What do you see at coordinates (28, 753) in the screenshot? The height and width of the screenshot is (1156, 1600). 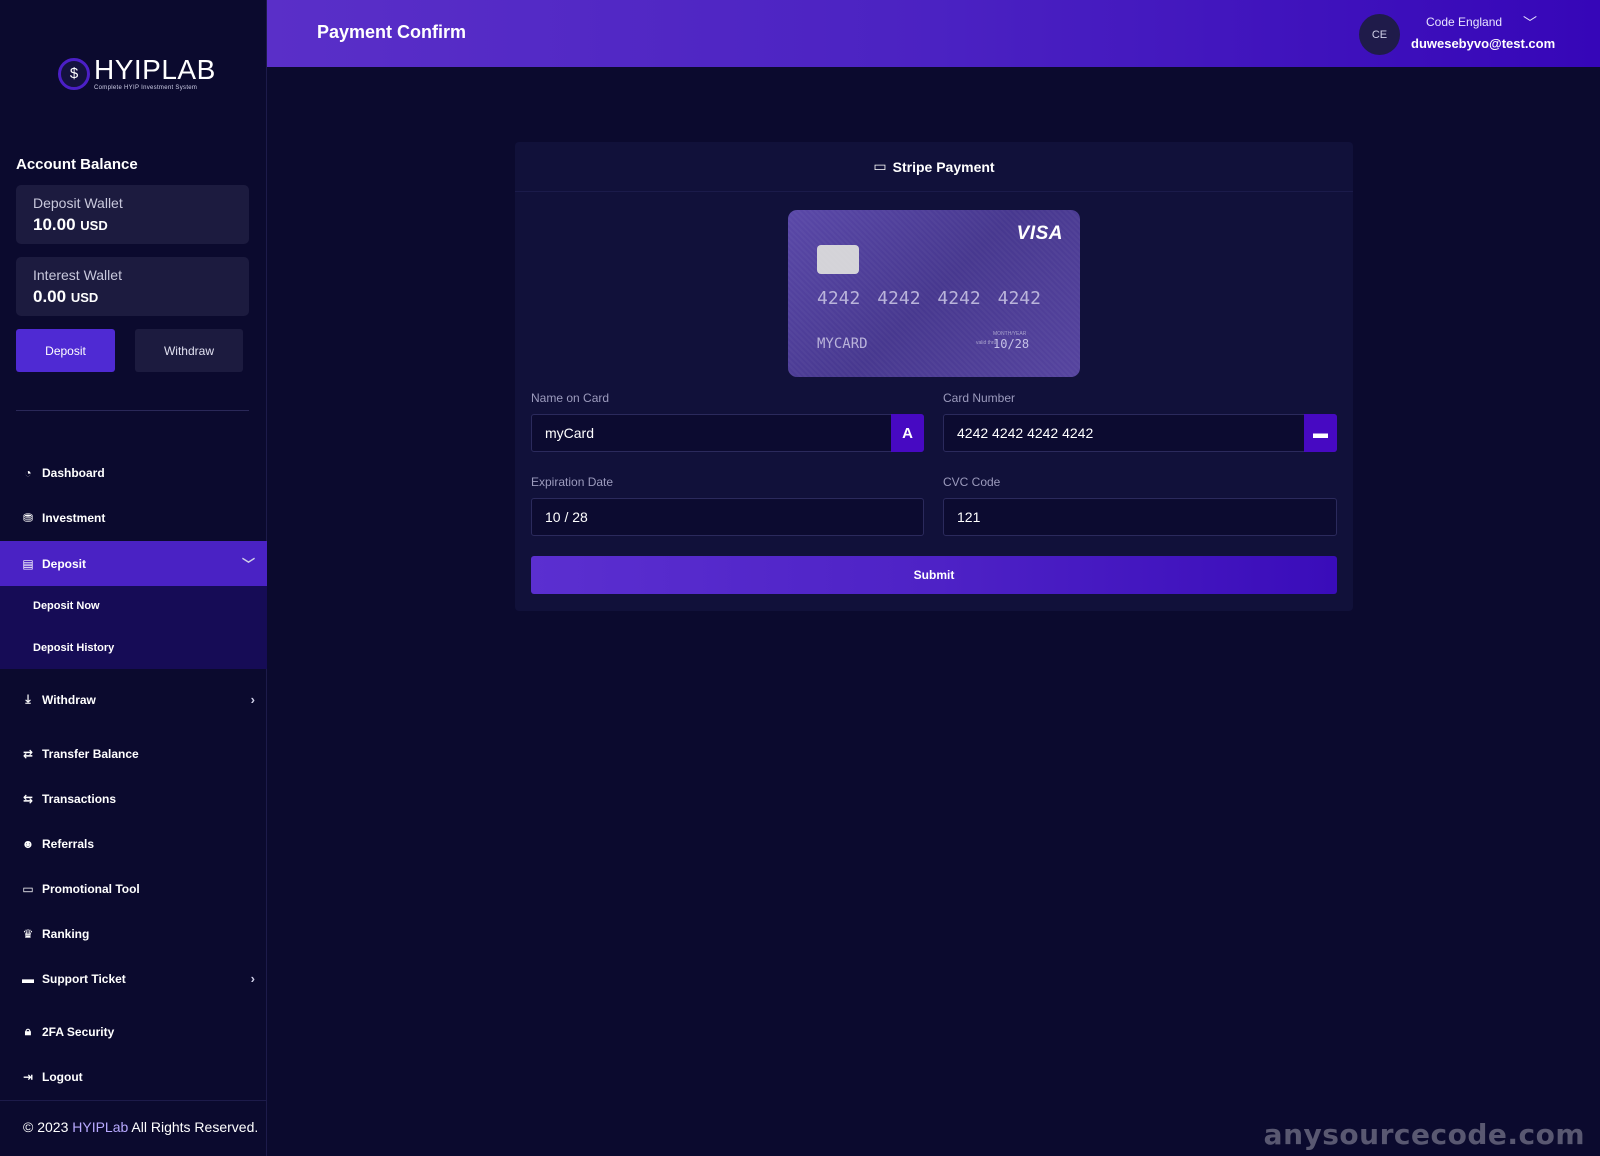 I see `handshake-icon: ⇄` at bounding box center [28, 753].